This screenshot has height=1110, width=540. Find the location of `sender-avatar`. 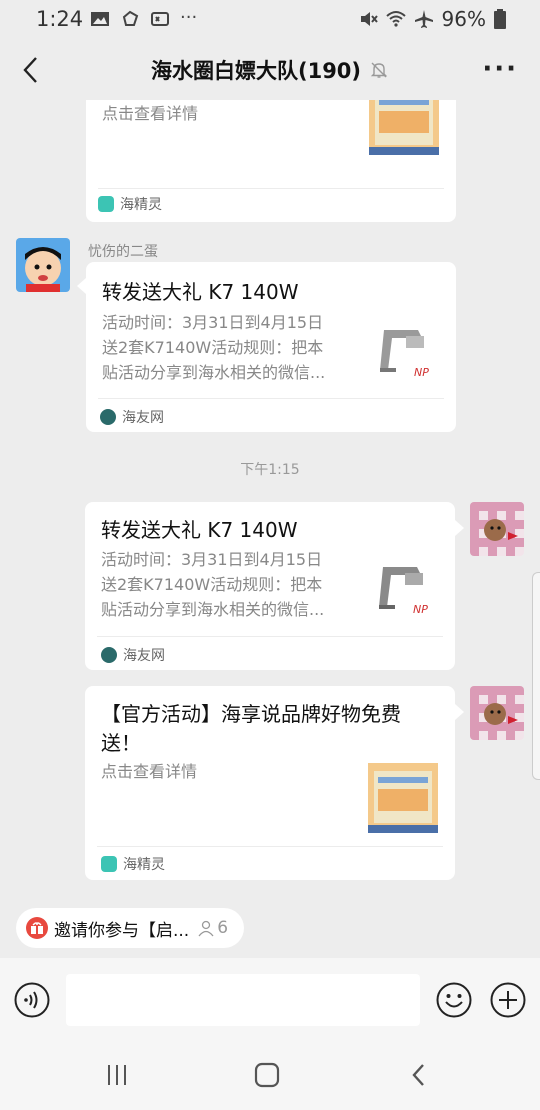

sender-avatar is located at coordinates (43, 265).